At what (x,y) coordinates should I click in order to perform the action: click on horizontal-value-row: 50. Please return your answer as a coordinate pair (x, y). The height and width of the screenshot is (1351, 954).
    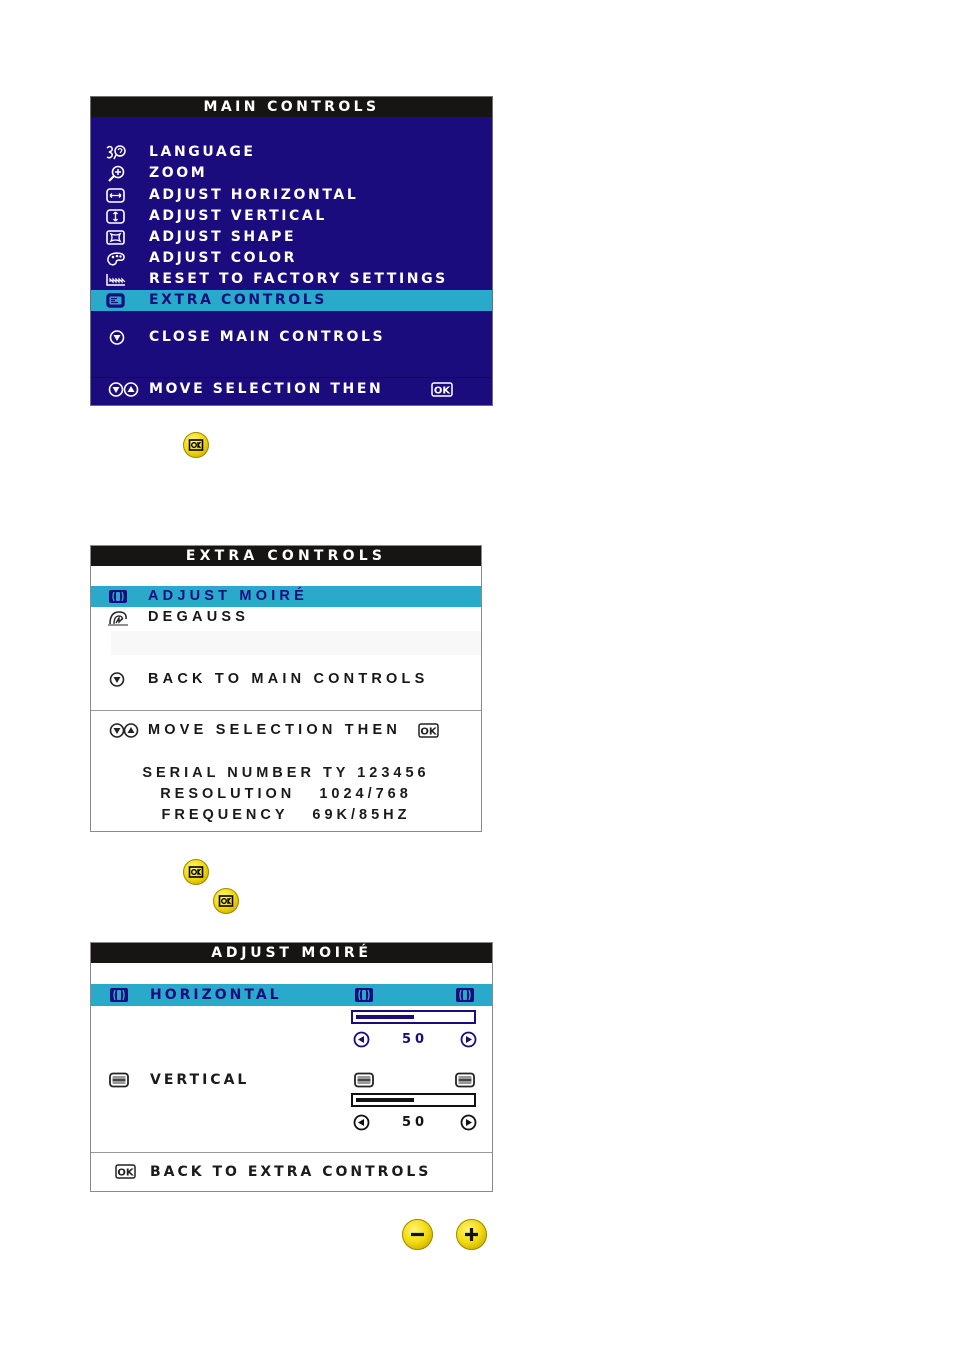
    Looking at the image, I should click on (415, 1040).